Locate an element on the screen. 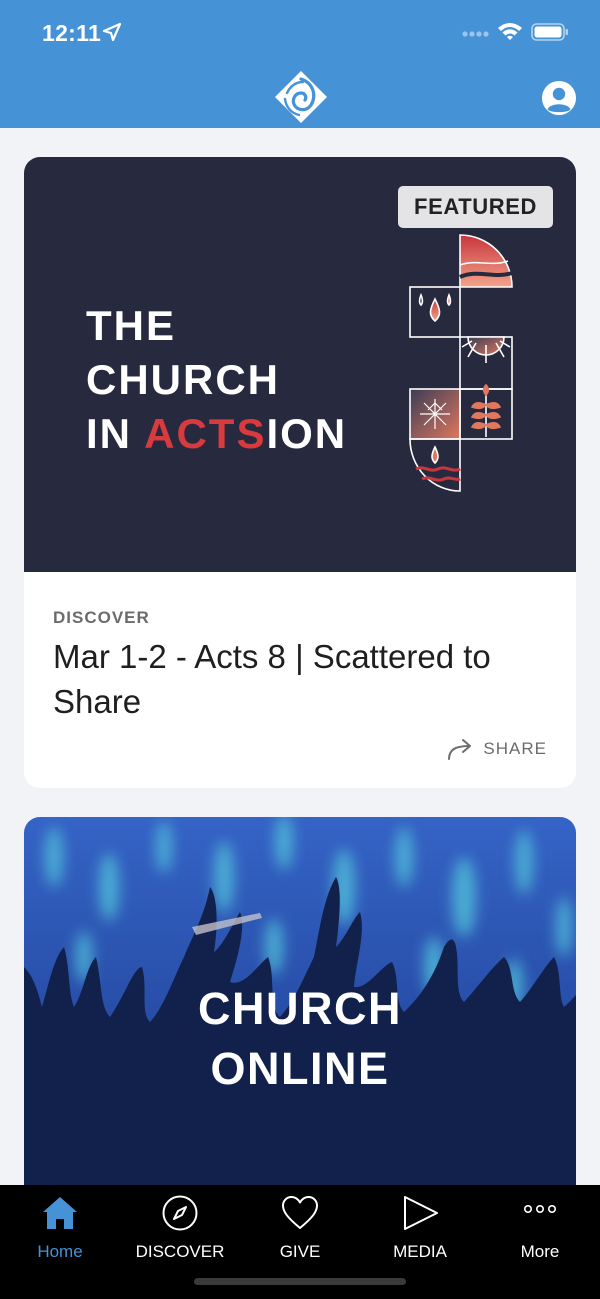 This screenshot has height=1299, width=600. tab-give: GIVE is located at coordinates (300, 1225).